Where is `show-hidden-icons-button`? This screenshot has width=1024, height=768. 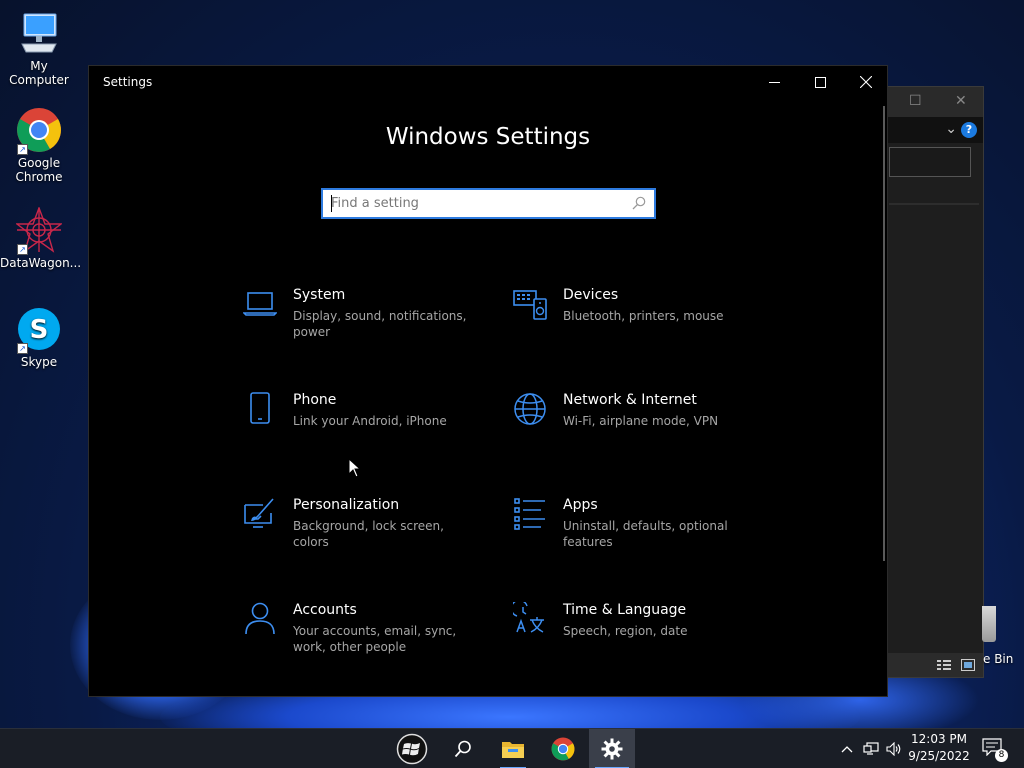
show-hidden-icons-button is located at coordinates (847, 748).